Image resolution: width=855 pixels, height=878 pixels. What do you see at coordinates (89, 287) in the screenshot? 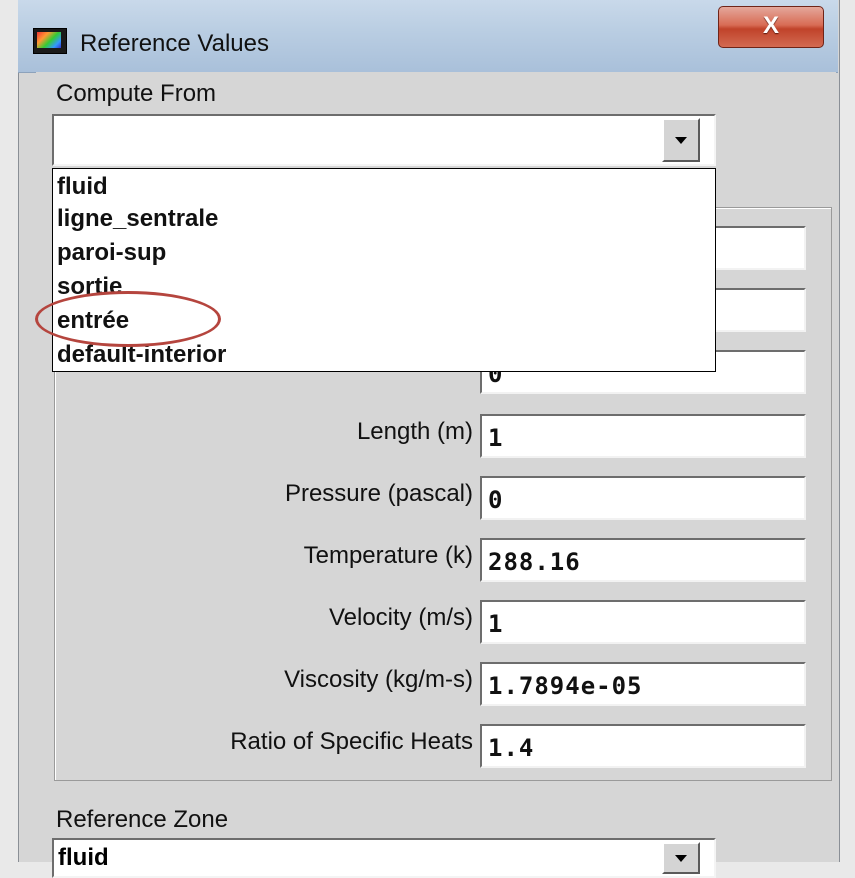
I see `dropdown-option-sortie: sortie` at bounding box center [89, 287].